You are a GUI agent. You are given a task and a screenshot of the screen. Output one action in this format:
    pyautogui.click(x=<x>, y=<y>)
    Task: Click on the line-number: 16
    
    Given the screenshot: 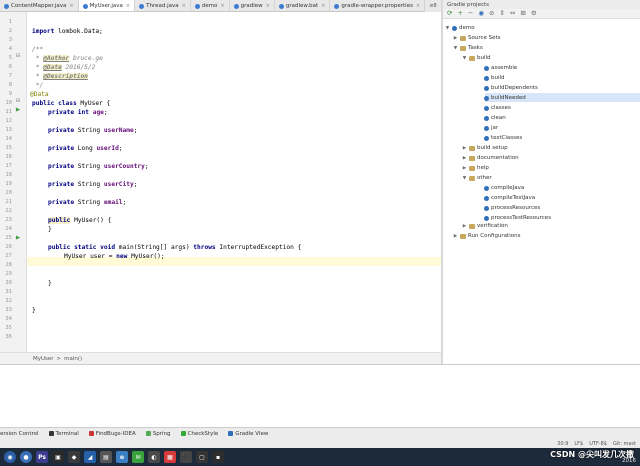 What is the action you would take?
    pyautogui.click(x=8, y=157)
    